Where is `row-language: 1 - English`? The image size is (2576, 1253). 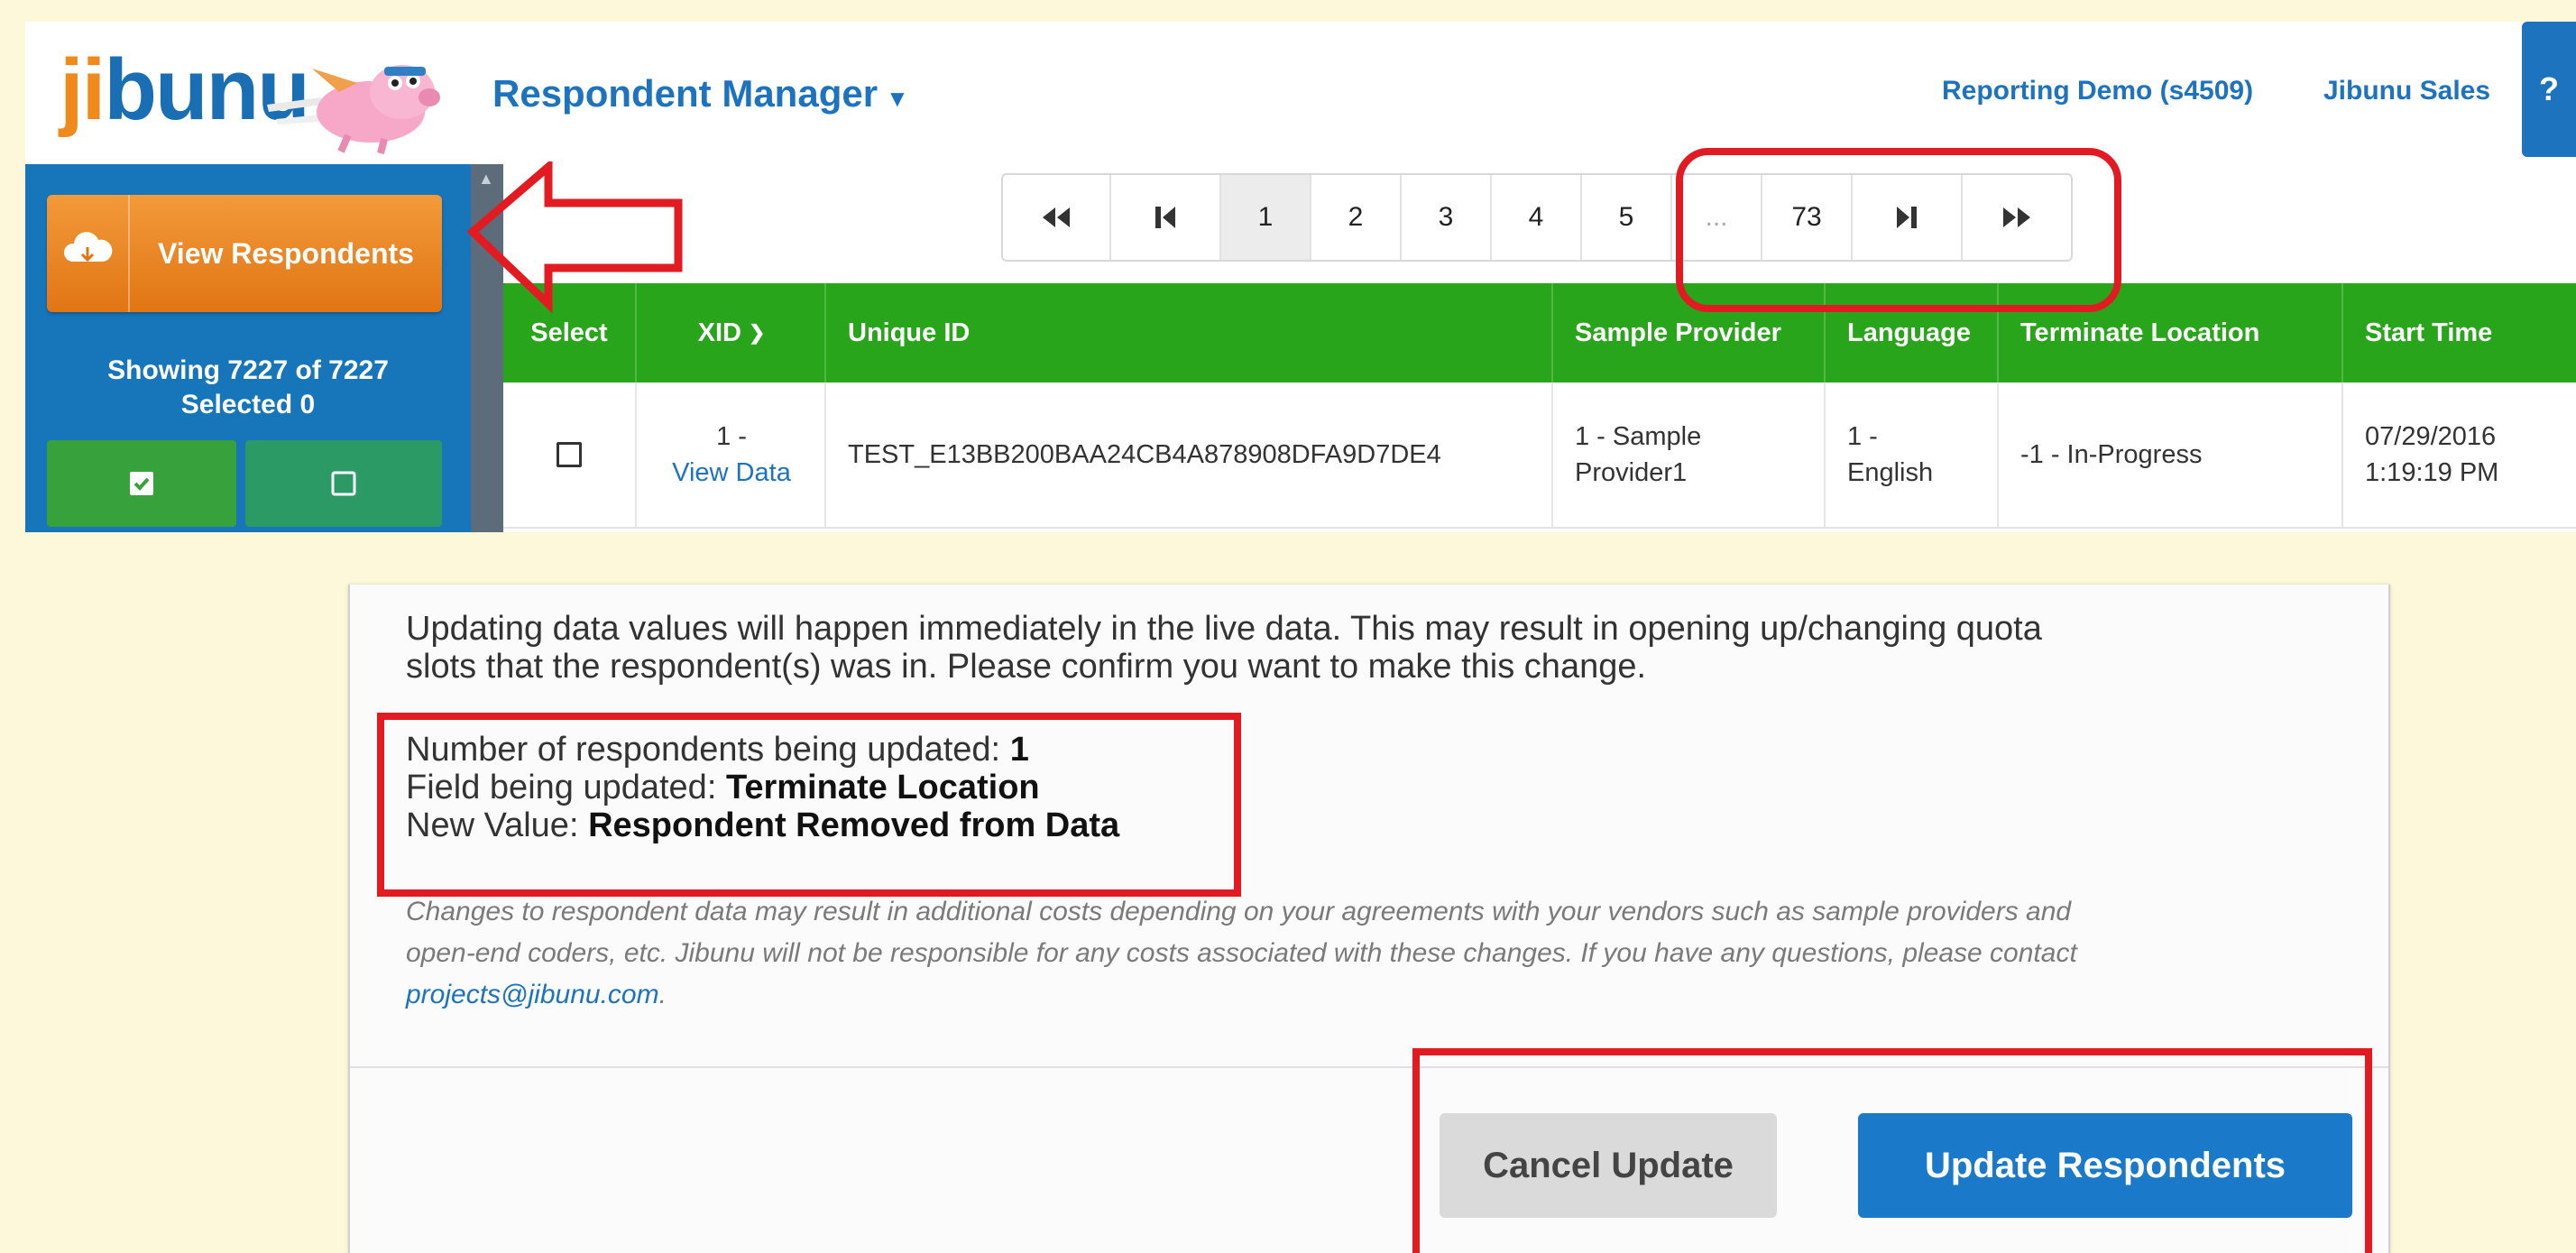
row-language: 1 - English is located at coordinates (1911, 455).